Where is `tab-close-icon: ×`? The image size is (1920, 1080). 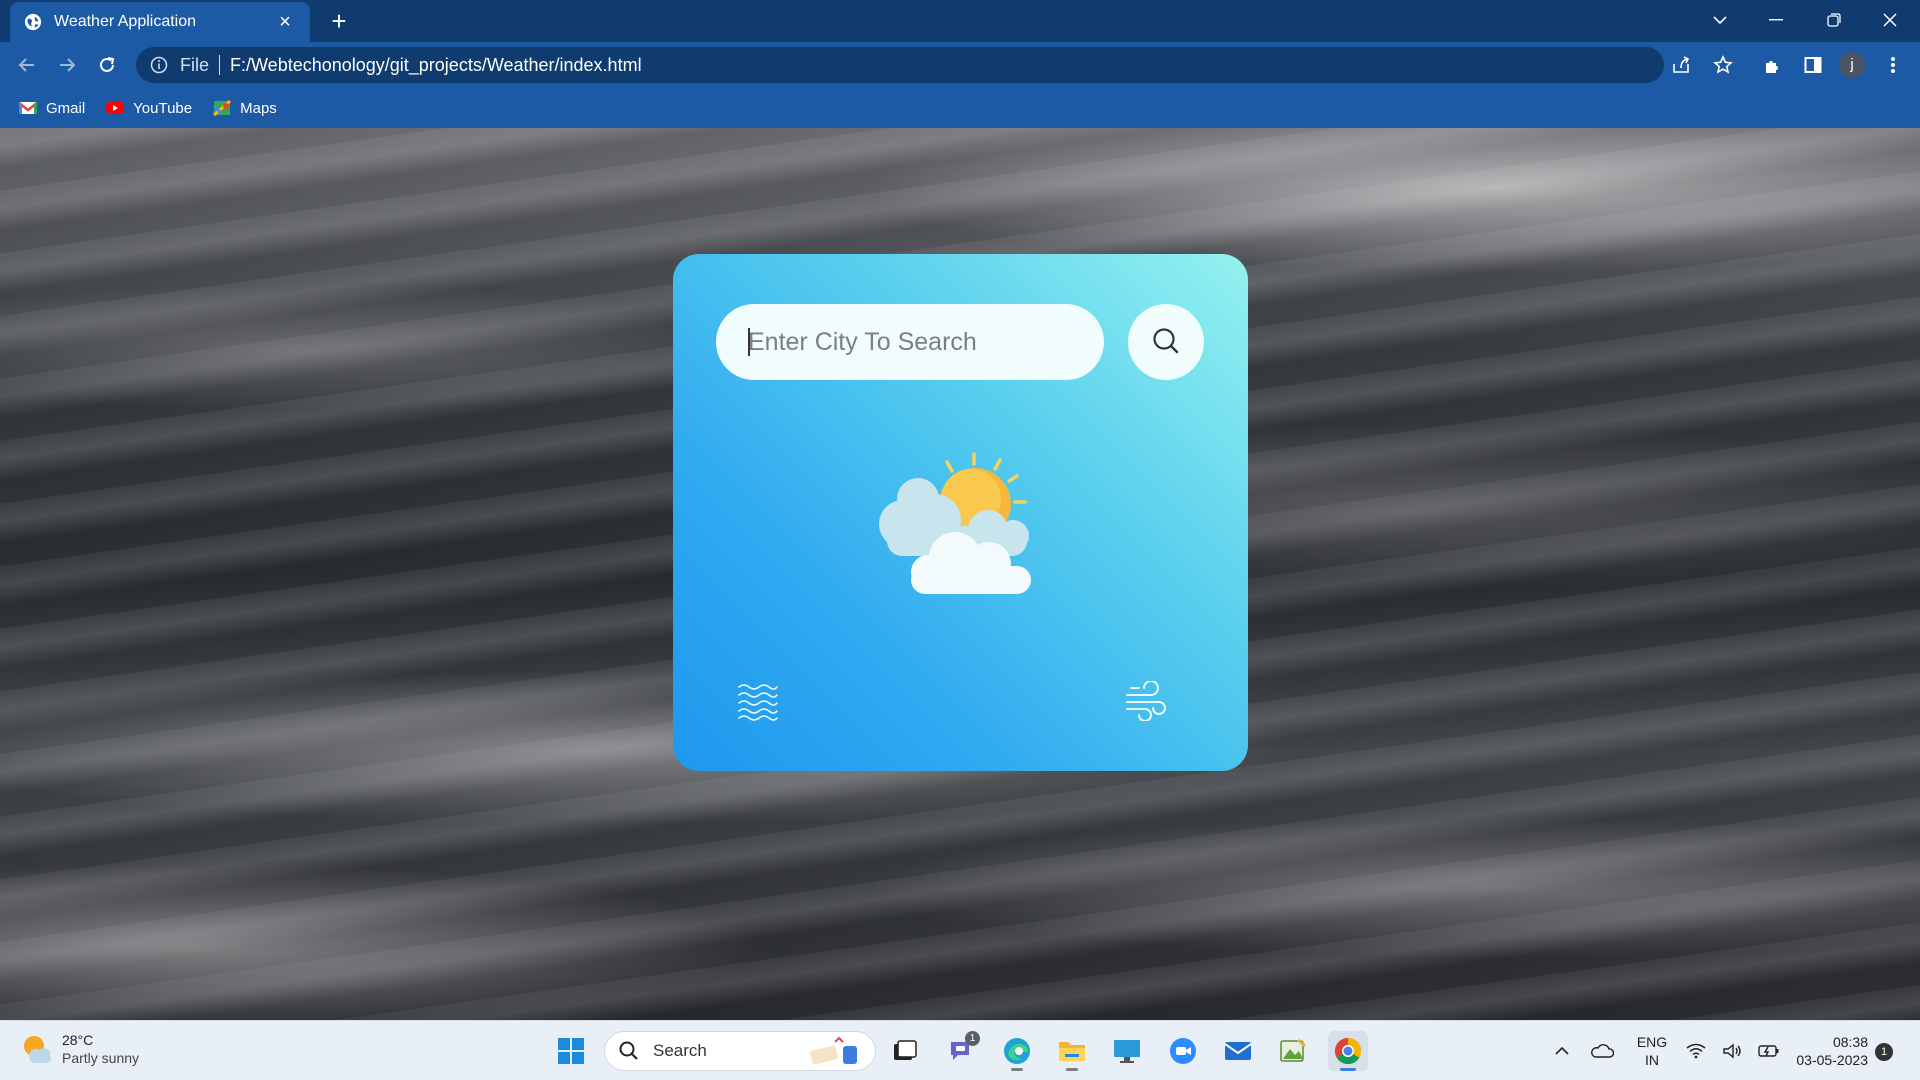
tab-close-icon: × is located at coordinates (285, 22).